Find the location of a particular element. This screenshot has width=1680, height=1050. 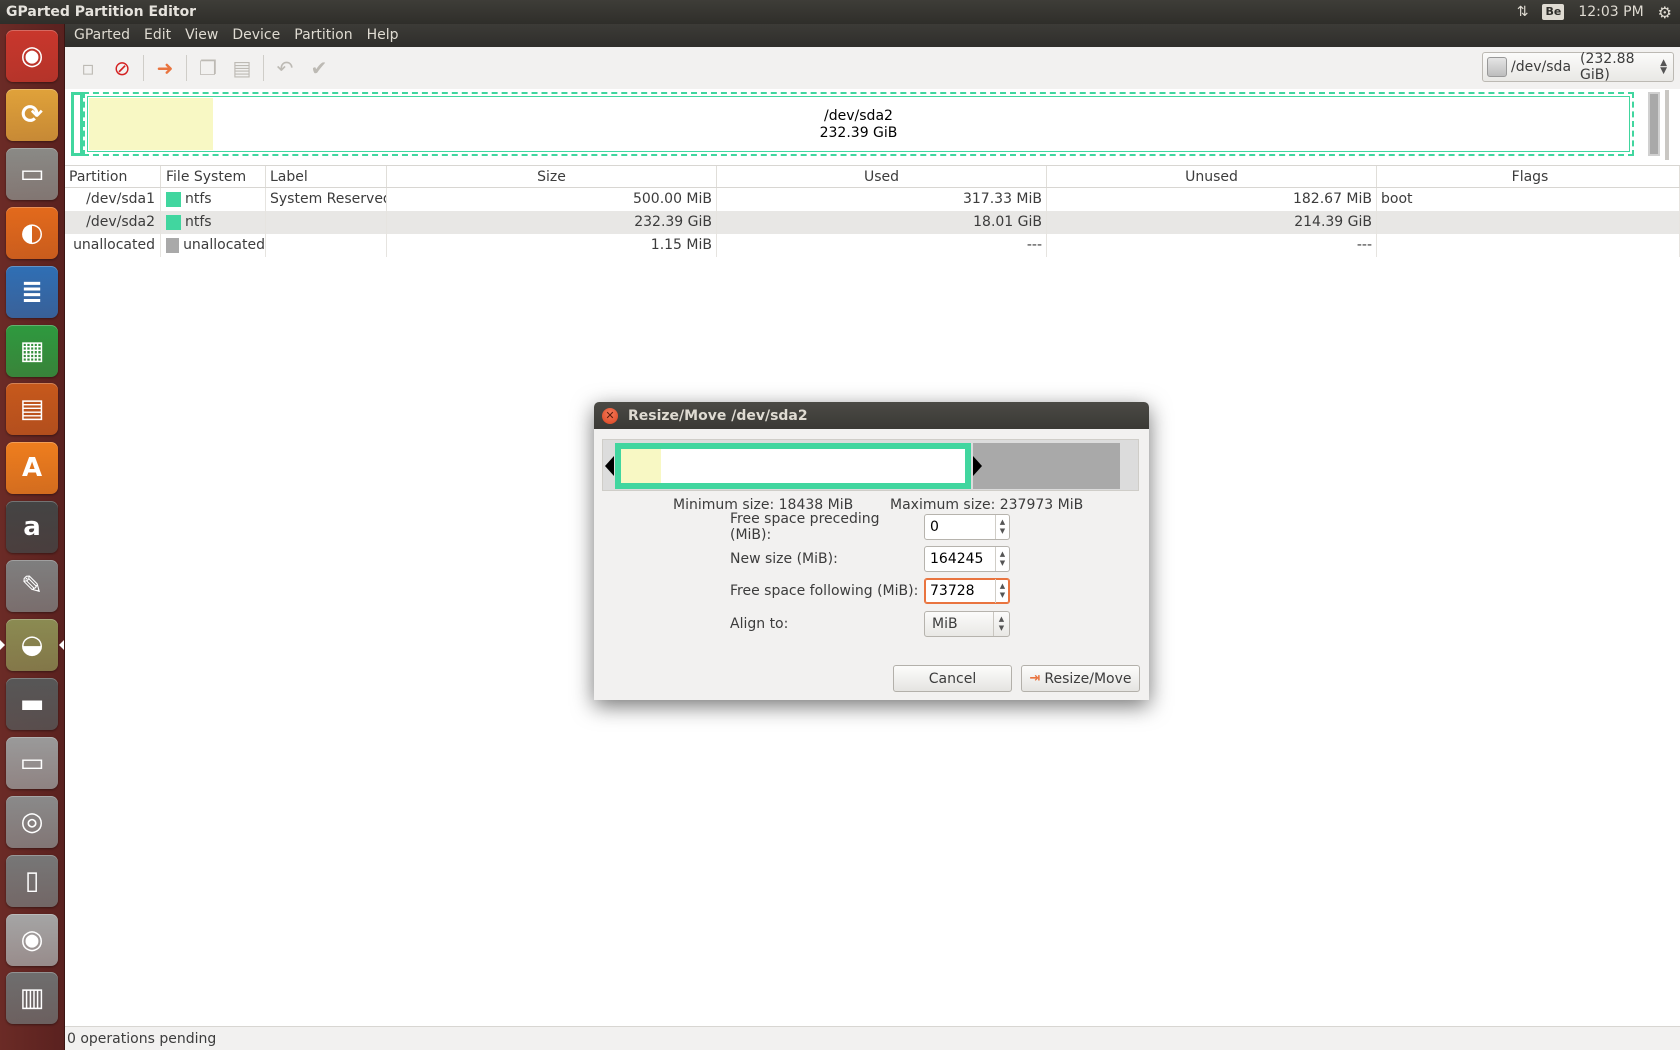

close-icon: ✕ is located at coordinates (610, 415).